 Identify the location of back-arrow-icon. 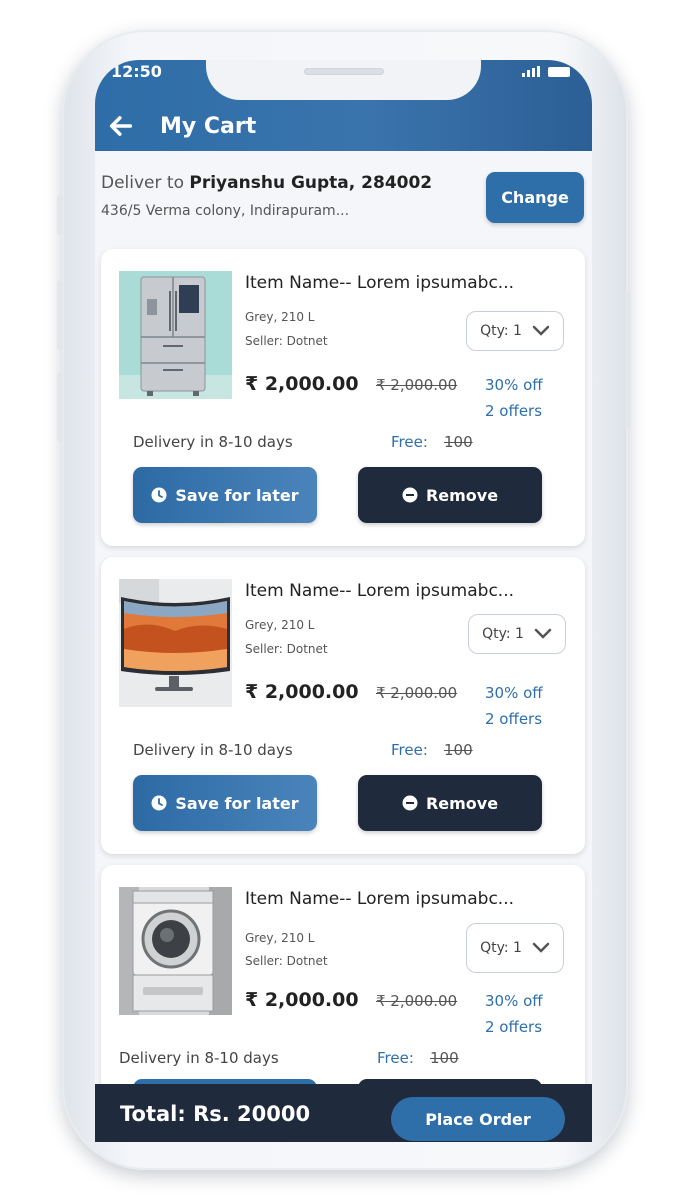
(121, 126).